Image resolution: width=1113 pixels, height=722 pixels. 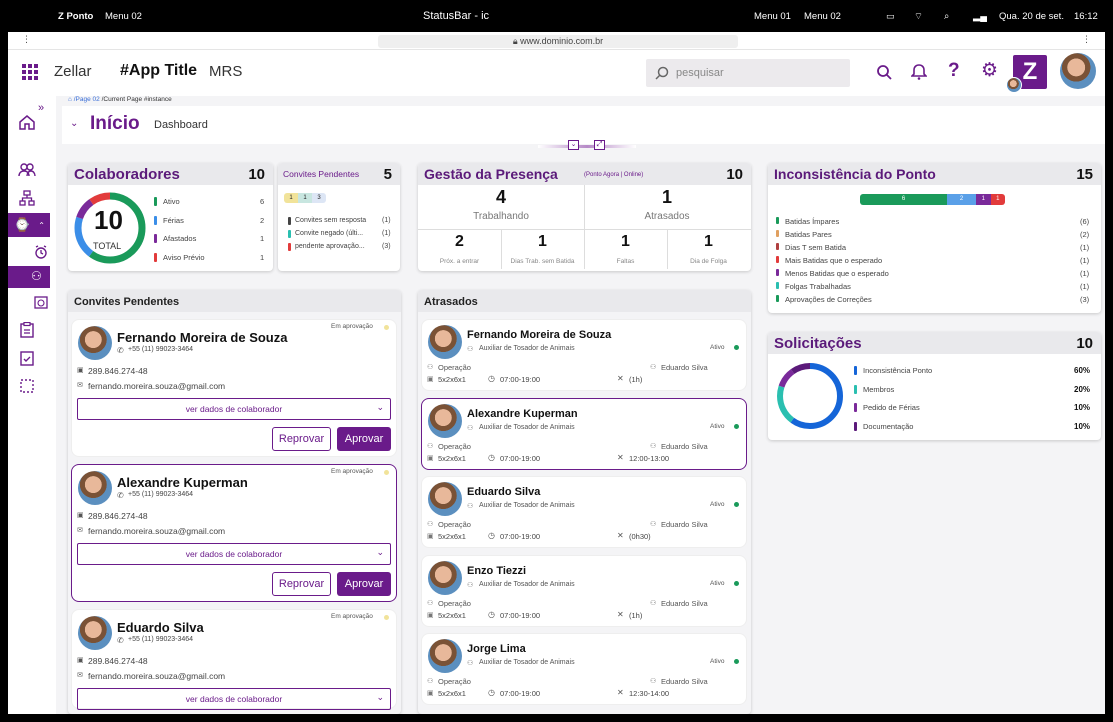 I want to click on breadcrumb-current: /Current Page, so click(x=122, y=99).